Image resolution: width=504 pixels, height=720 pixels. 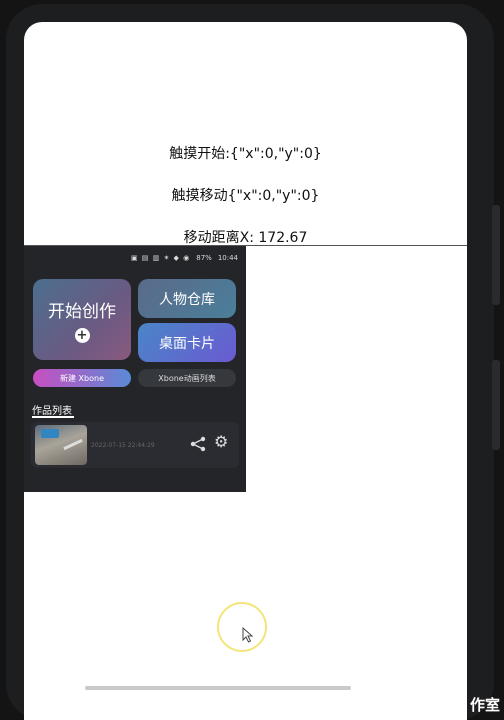 I want to click on battery-level: 87%, so click(x=204, y=258).